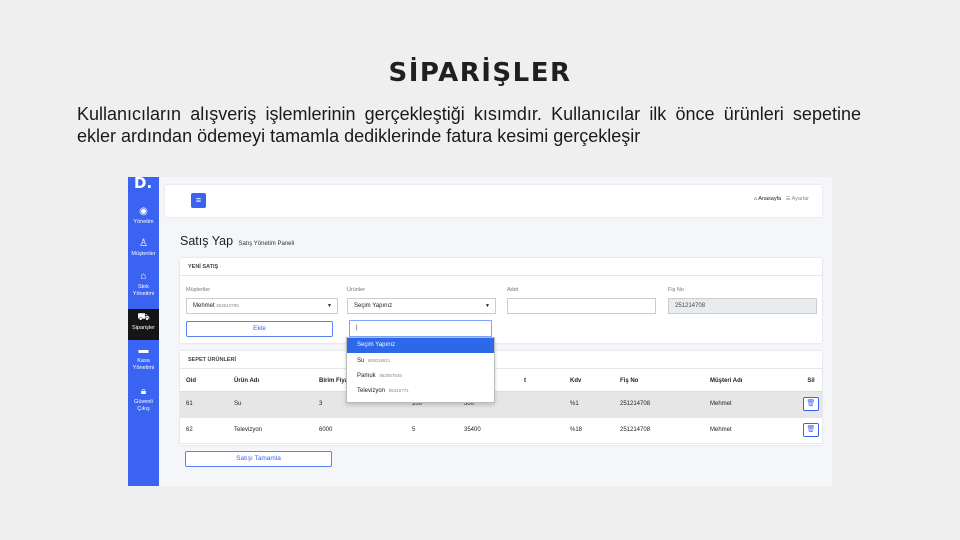 This screenshot has height=540, width=960. What do you see at coordinates (270, 381) in the screenshot?
I see `column-header: Ürün Adı` at bounding box center [270, 381].